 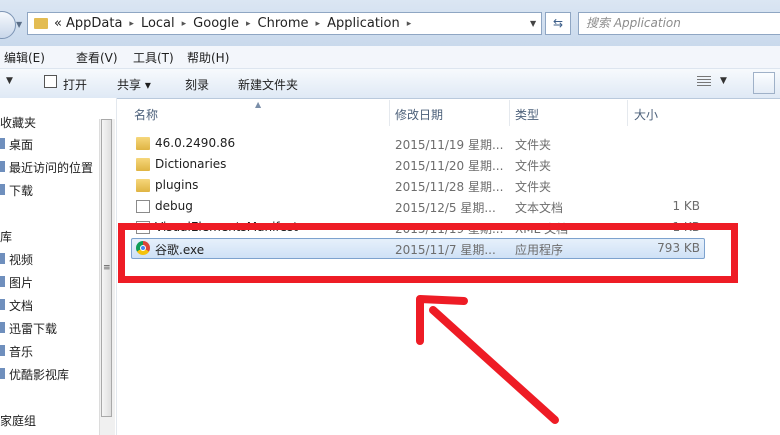 What do you see at coordinates (558, 23) in the screenshot?
I see `refresh-button: ⇆` at bounding box center [558, 23].